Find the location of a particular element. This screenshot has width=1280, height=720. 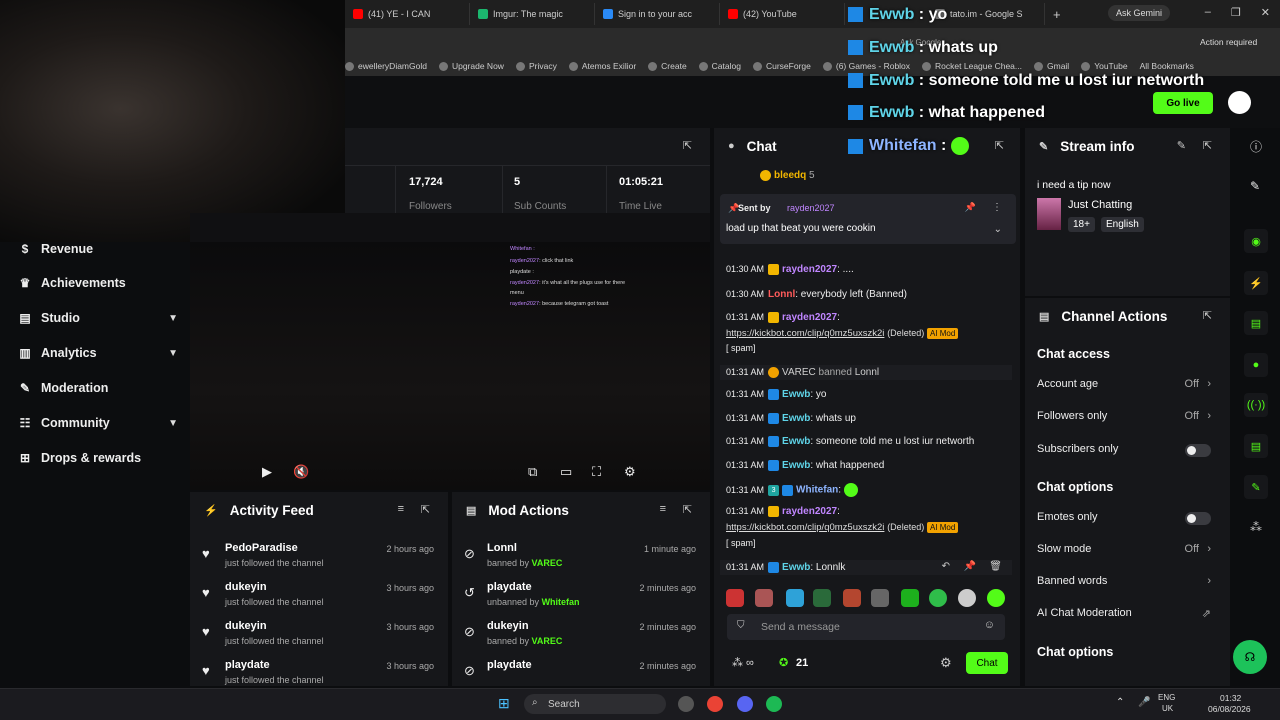

bookmark: Gmail is located at coordinates (1051, 66).